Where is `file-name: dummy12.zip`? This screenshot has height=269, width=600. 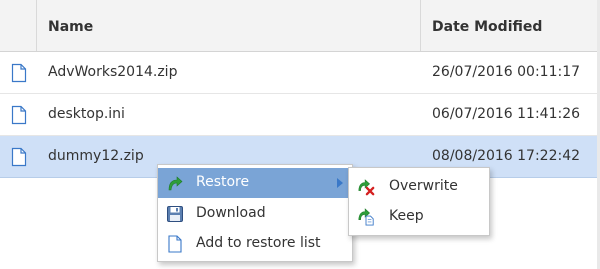
file-name: dummy12.zip is located at coordinates (96, 156).